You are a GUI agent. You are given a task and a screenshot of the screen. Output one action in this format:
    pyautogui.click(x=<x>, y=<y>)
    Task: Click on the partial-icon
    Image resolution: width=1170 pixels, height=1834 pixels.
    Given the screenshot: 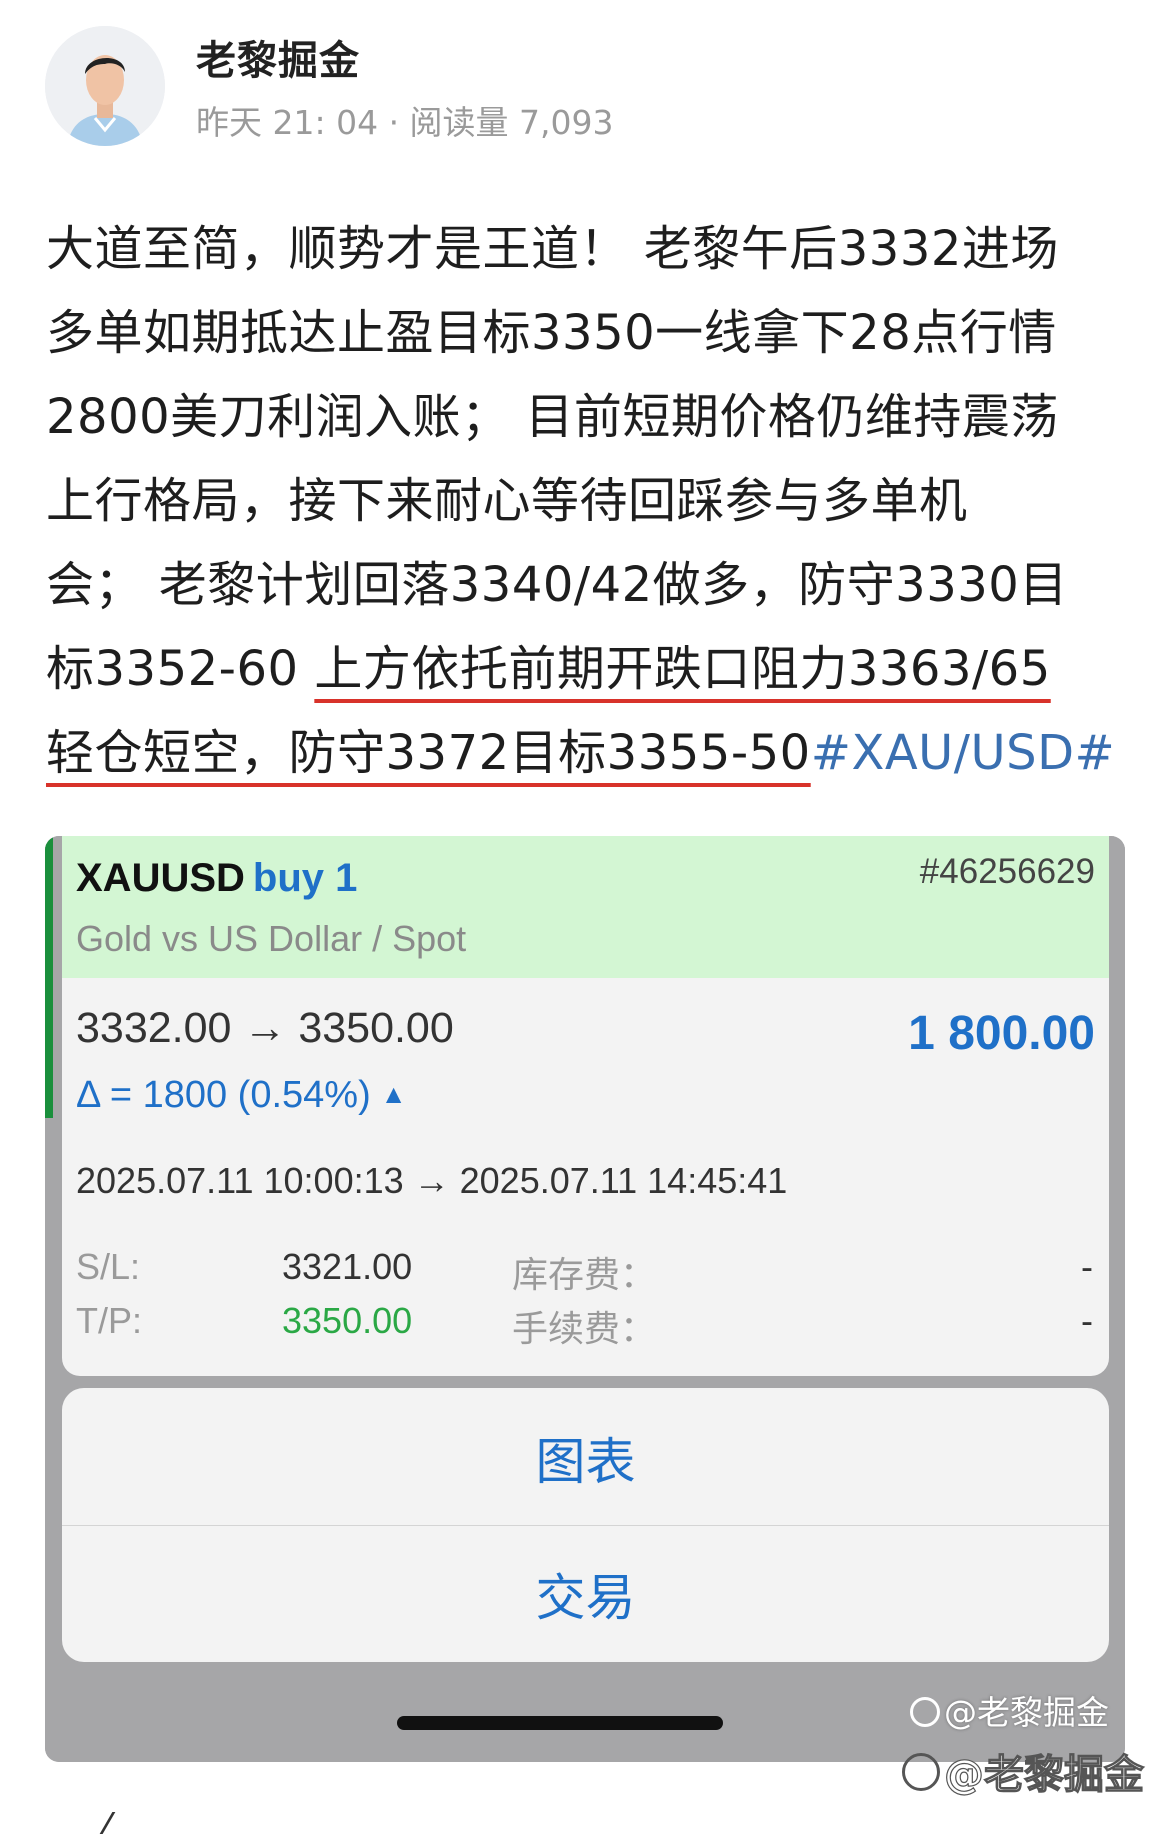 What is the action you would take?
    pyautogui.click(x=119, y=1823)
    